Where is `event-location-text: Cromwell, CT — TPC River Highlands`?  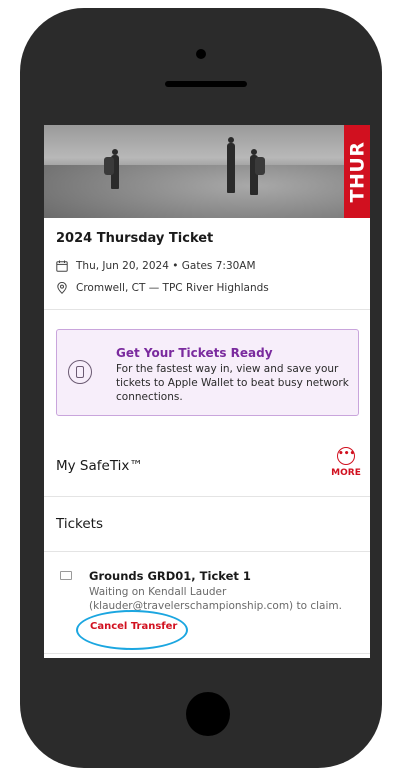 event-location-text: Cromwell, CT — TPC River Highlands is located at coordinates (172, 288).